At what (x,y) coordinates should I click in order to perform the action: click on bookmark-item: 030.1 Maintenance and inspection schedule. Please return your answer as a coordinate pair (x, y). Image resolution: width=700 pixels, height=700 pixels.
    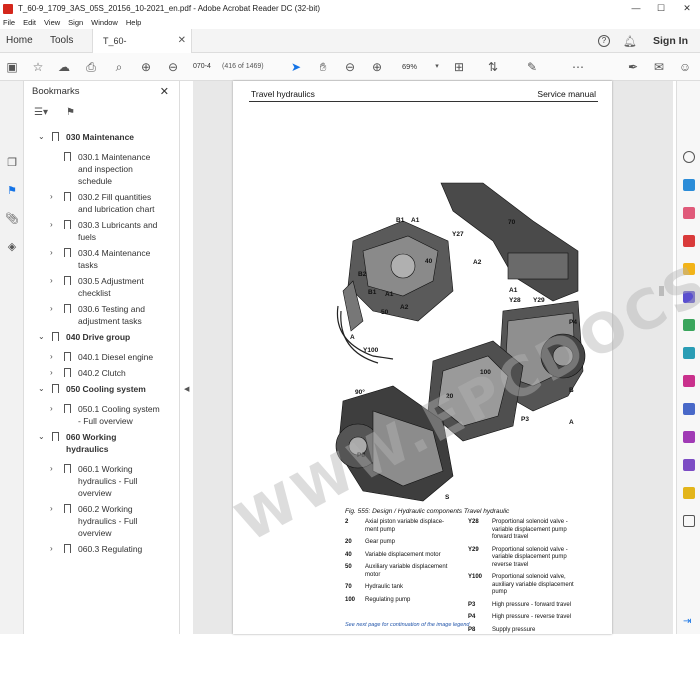
    Looking at the image, I should click on (111, 169).